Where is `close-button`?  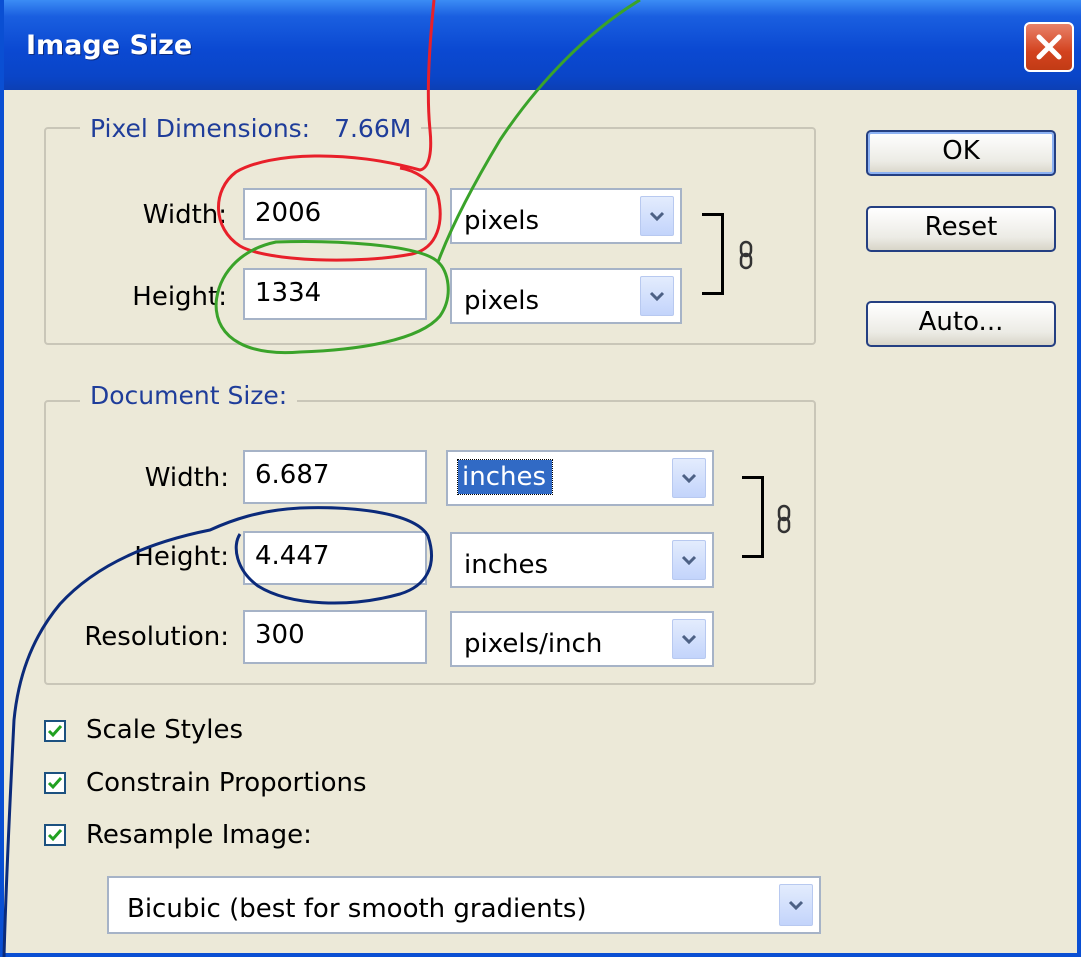 close-button is located at coordinates (1049, 47).